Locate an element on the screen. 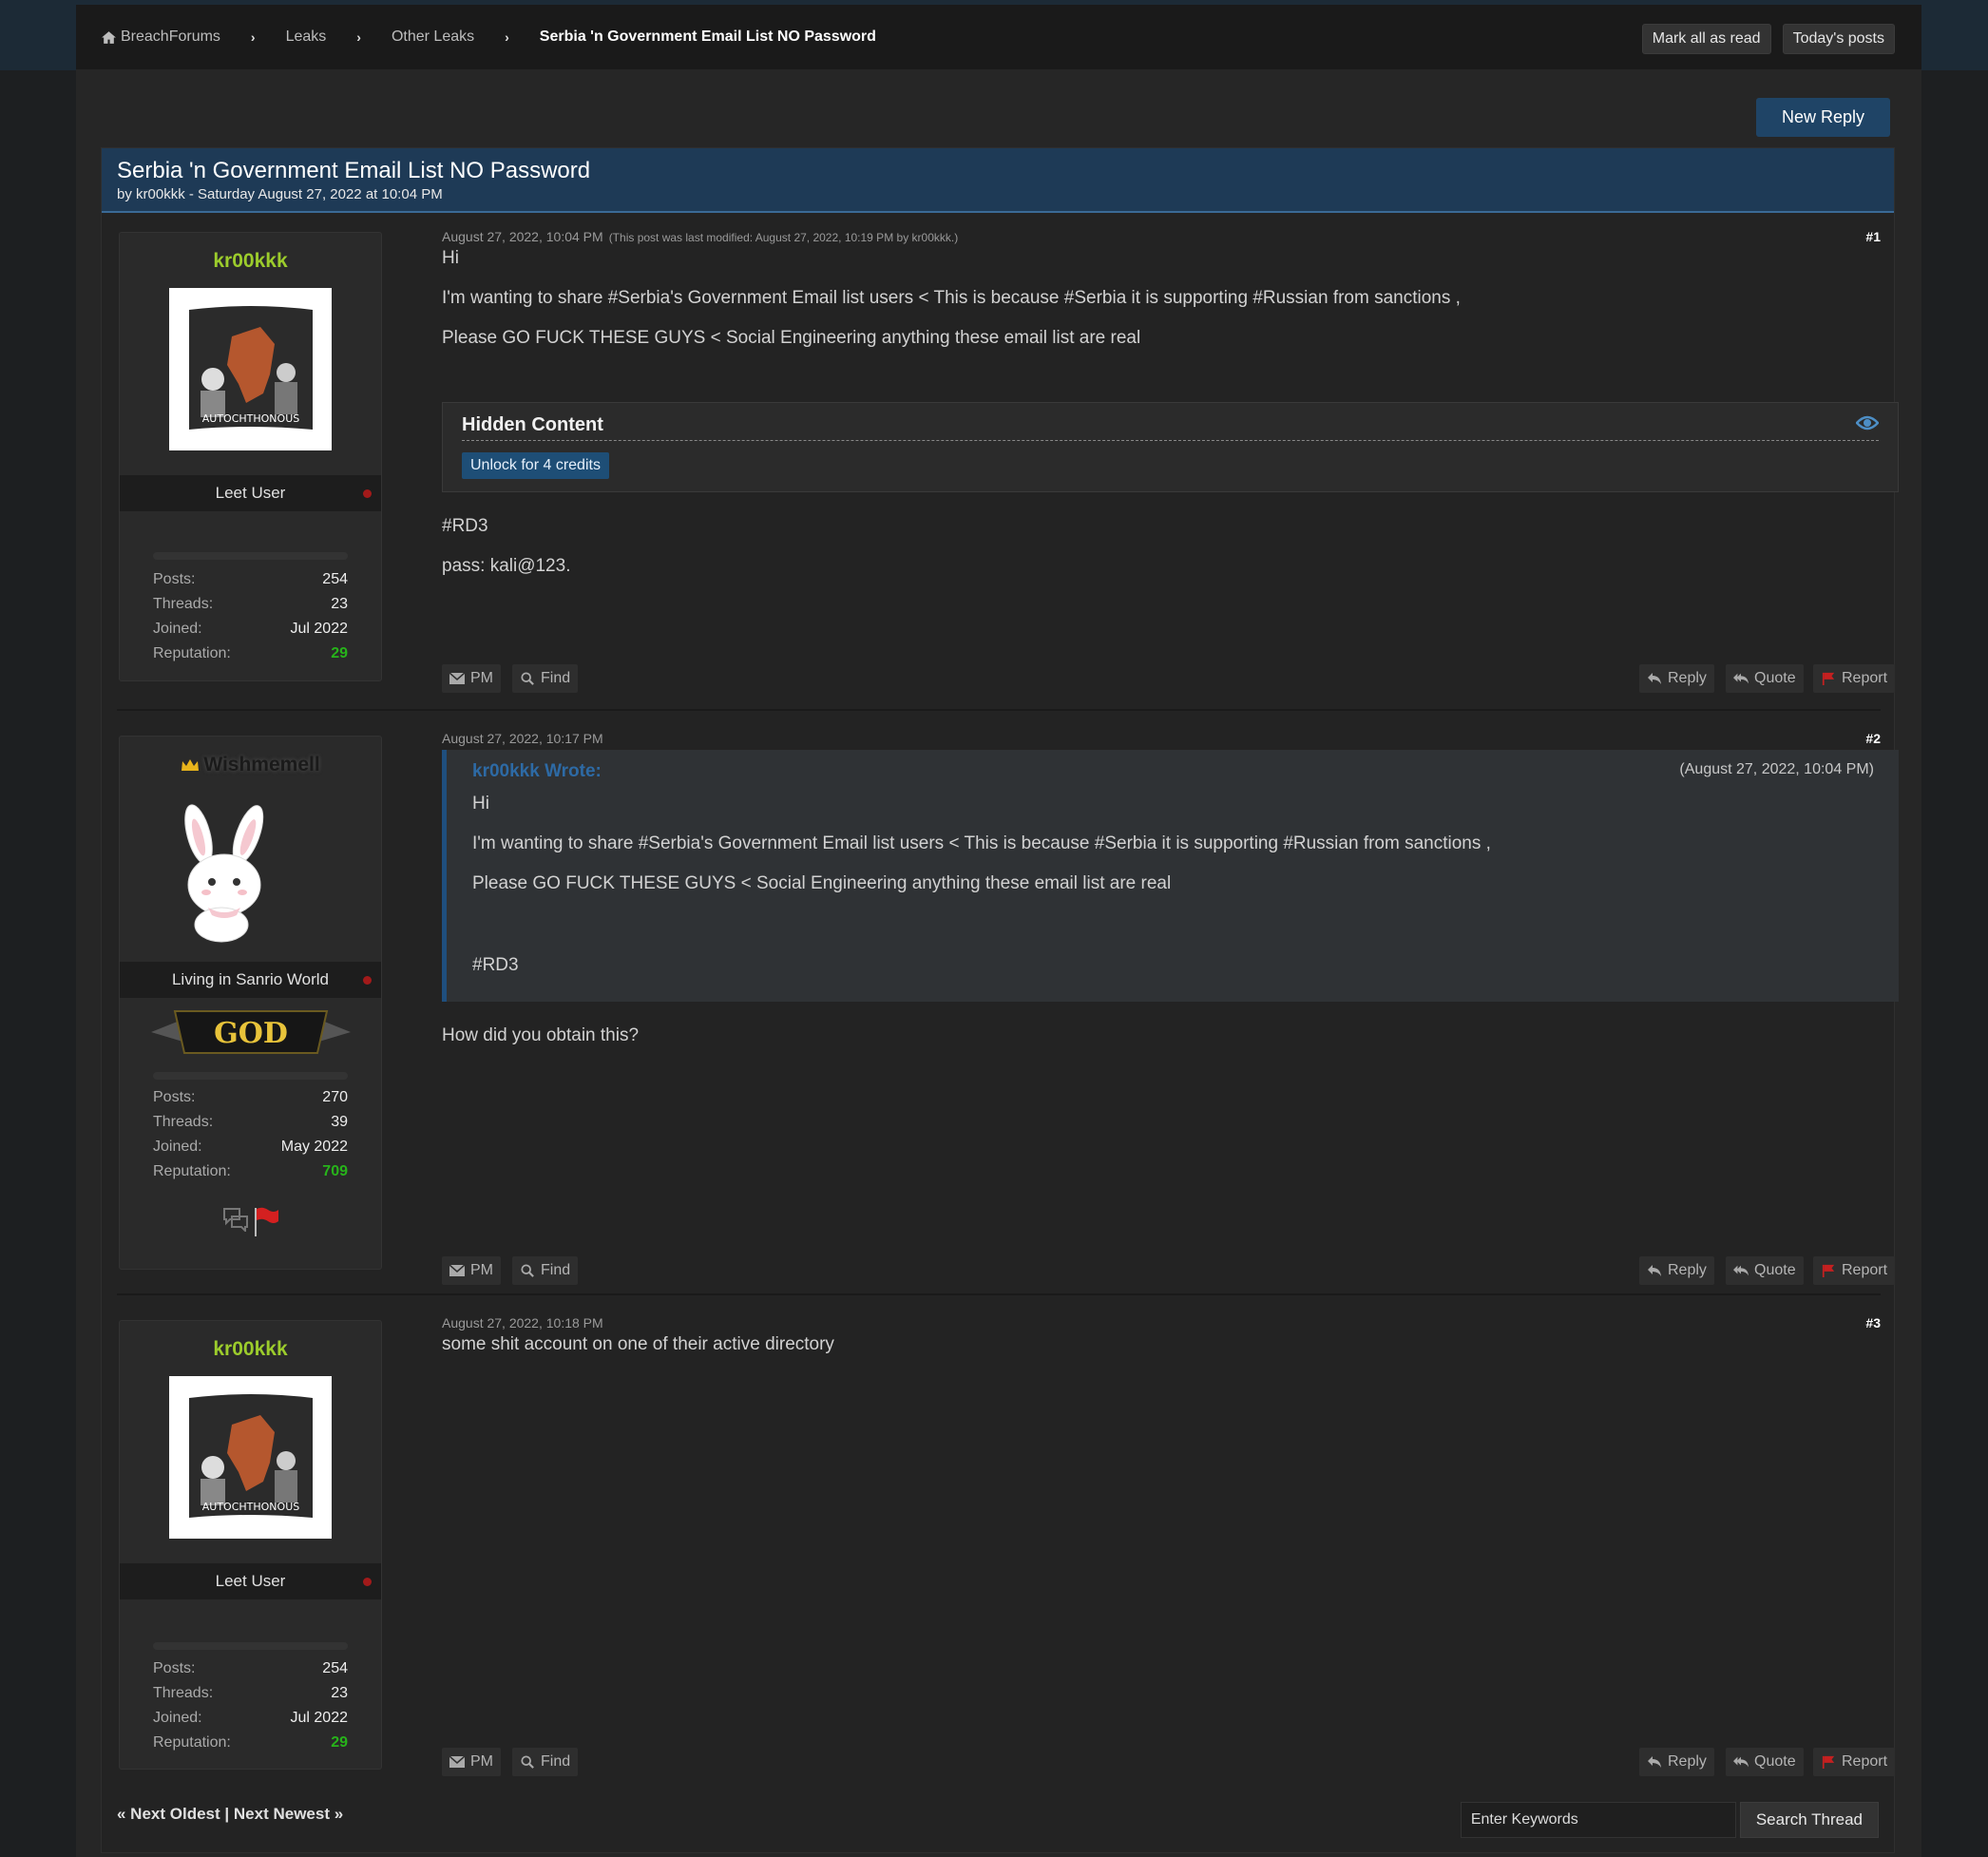  reputation-value: 709 is located at coordinates (335, 1171).